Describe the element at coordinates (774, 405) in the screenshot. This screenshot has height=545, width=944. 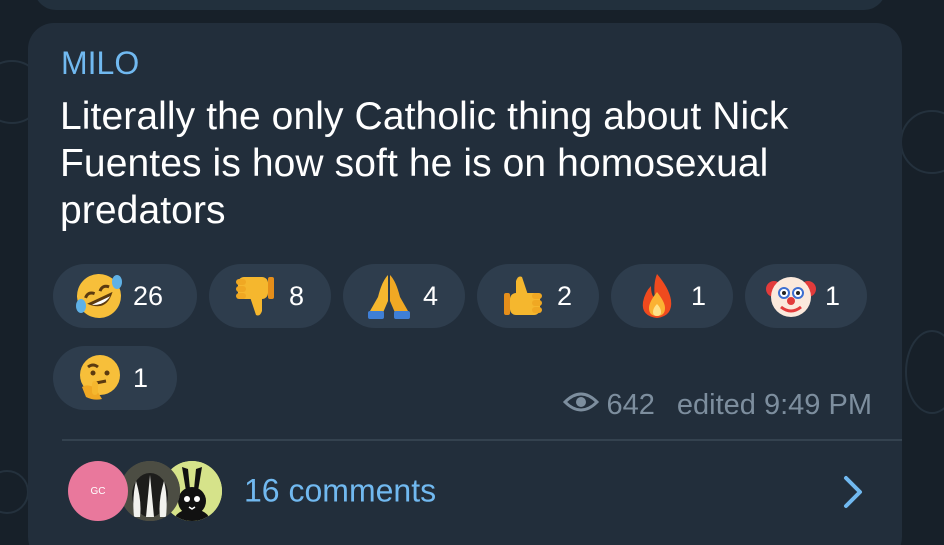
I see `edited-timestamp: edited 9:49 PM` at that location.